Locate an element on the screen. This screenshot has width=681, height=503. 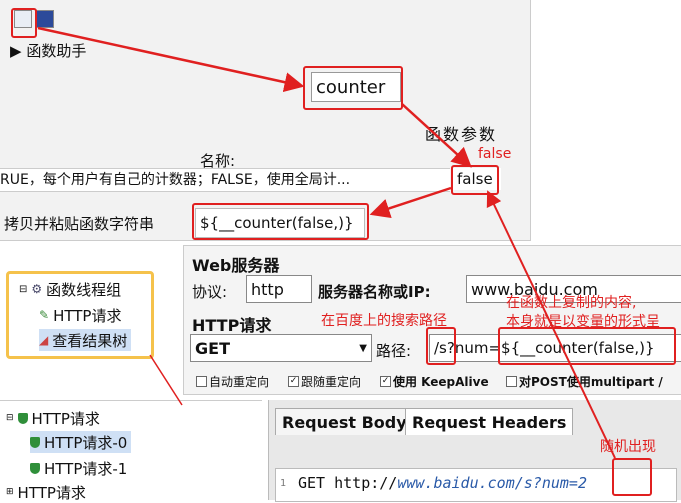
arrow-to-formula is located at coordinates (410, 202).